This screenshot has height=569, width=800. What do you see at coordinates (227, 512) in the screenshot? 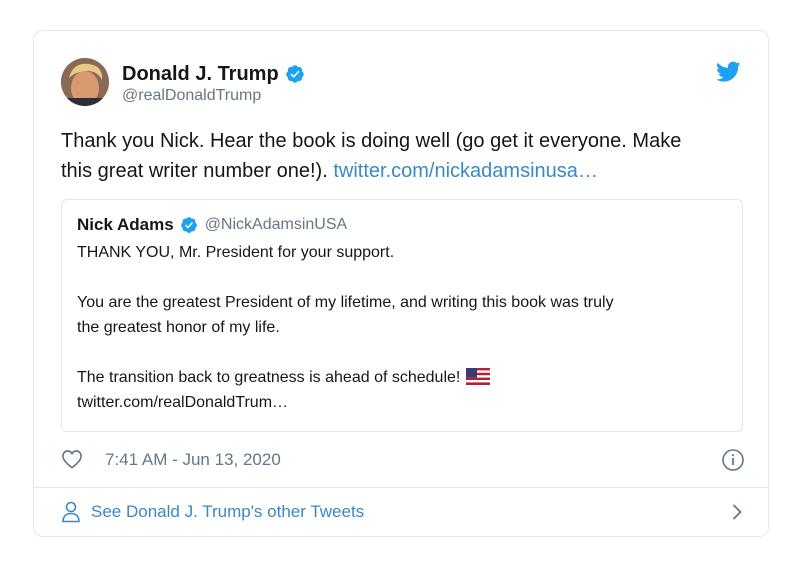
I see `see-other-tweets-label: See Donald J. Trump's other Tweets` at bounding box center [227, 512].